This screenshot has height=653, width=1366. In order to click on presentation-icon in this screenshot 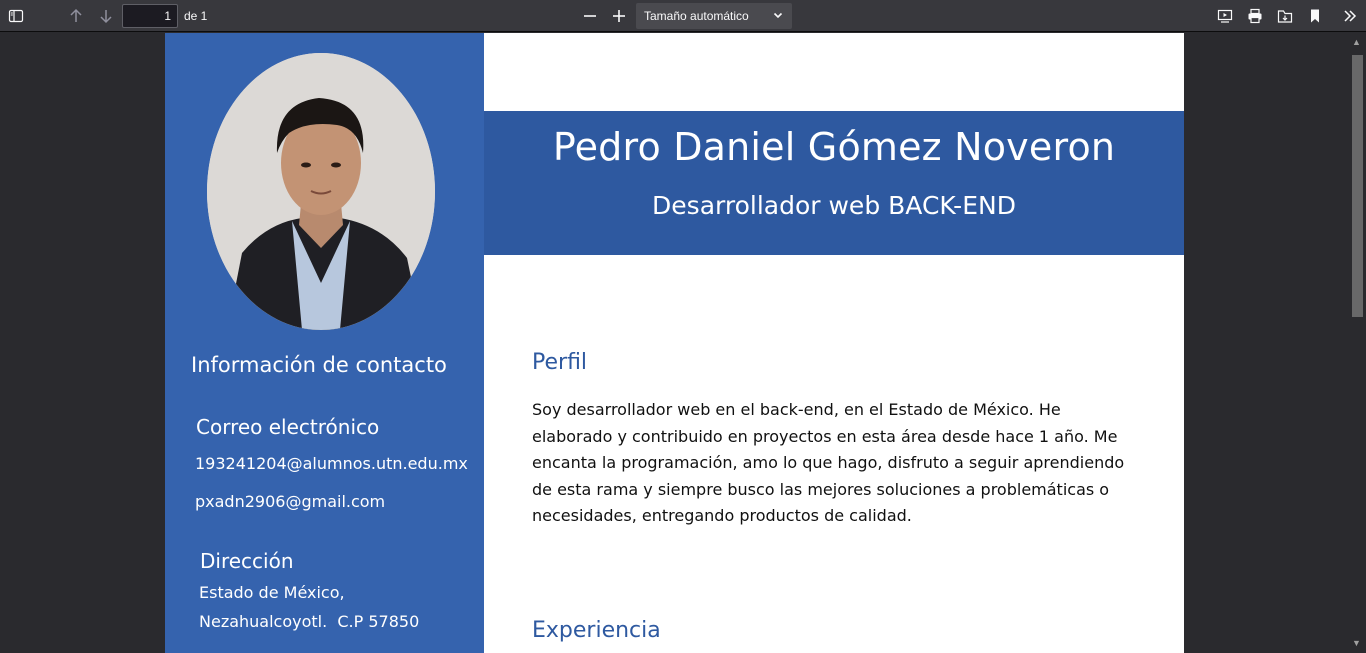, I will do `click(1225, 16)`.